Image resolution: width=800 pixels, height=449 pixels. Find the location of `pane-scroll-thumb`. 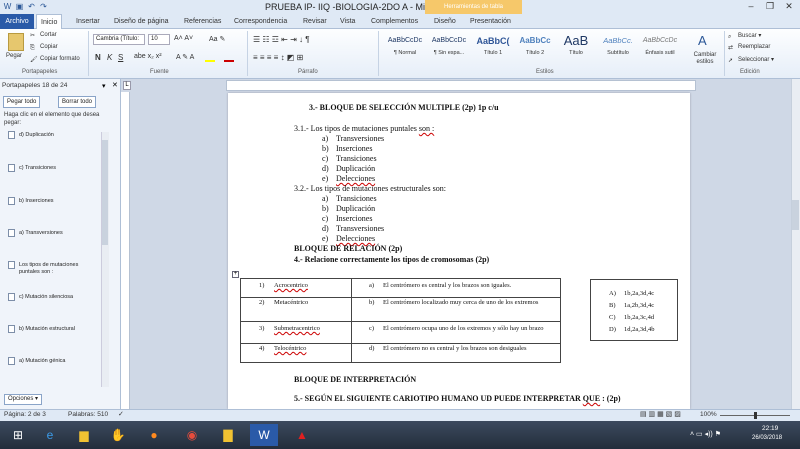

pane-scroll-thumb is located at coordinates (105, 192).